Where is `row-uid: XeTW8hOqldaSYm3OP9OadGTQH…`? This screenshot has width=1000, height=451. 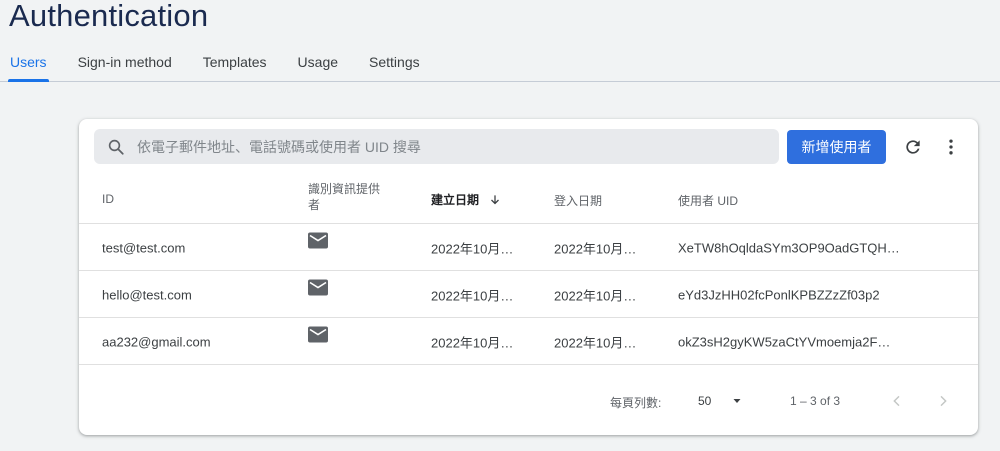 row-uid: XeTW8hOqldaSYm3OP9OadGTQH… is located at coordinates (789, 247).